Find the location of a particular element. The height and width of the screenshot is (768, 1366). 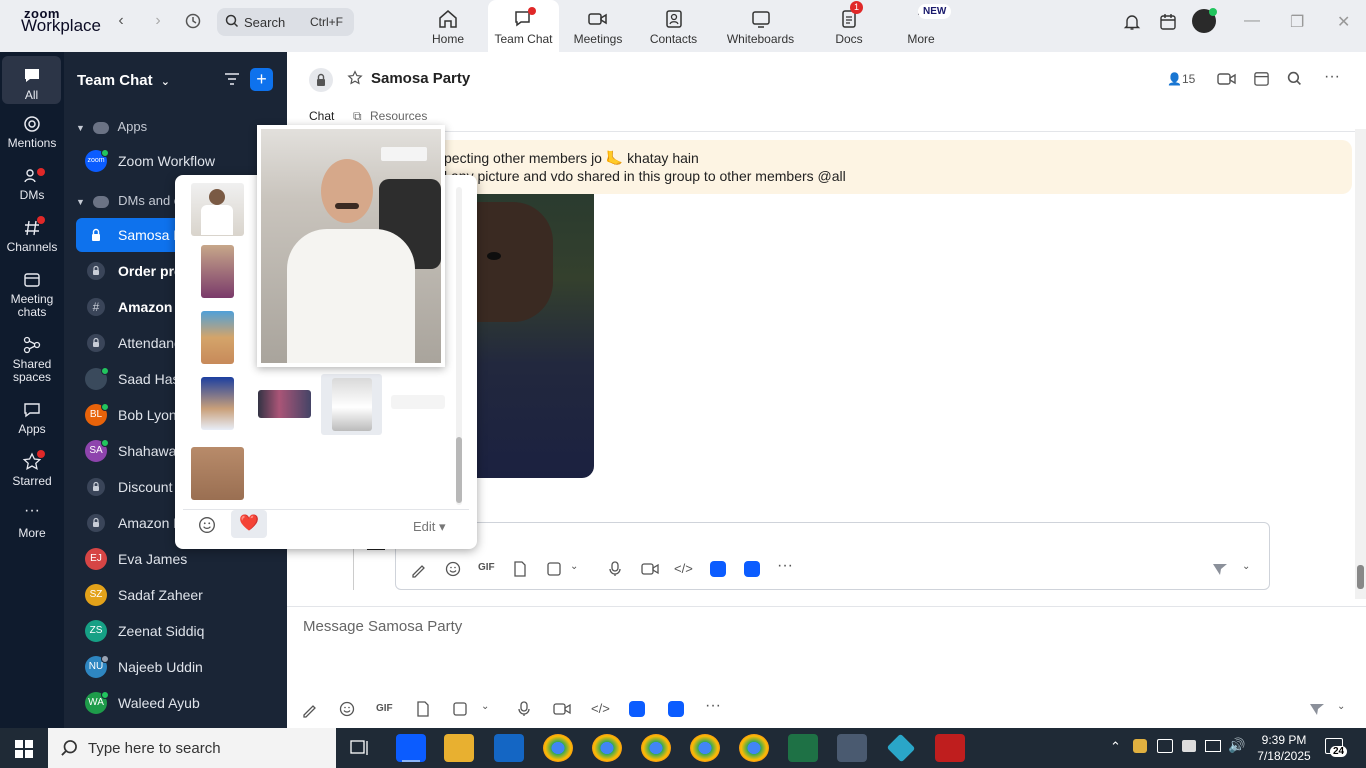

message-input: Message Samosa Party is located at coordinates (382, 626).